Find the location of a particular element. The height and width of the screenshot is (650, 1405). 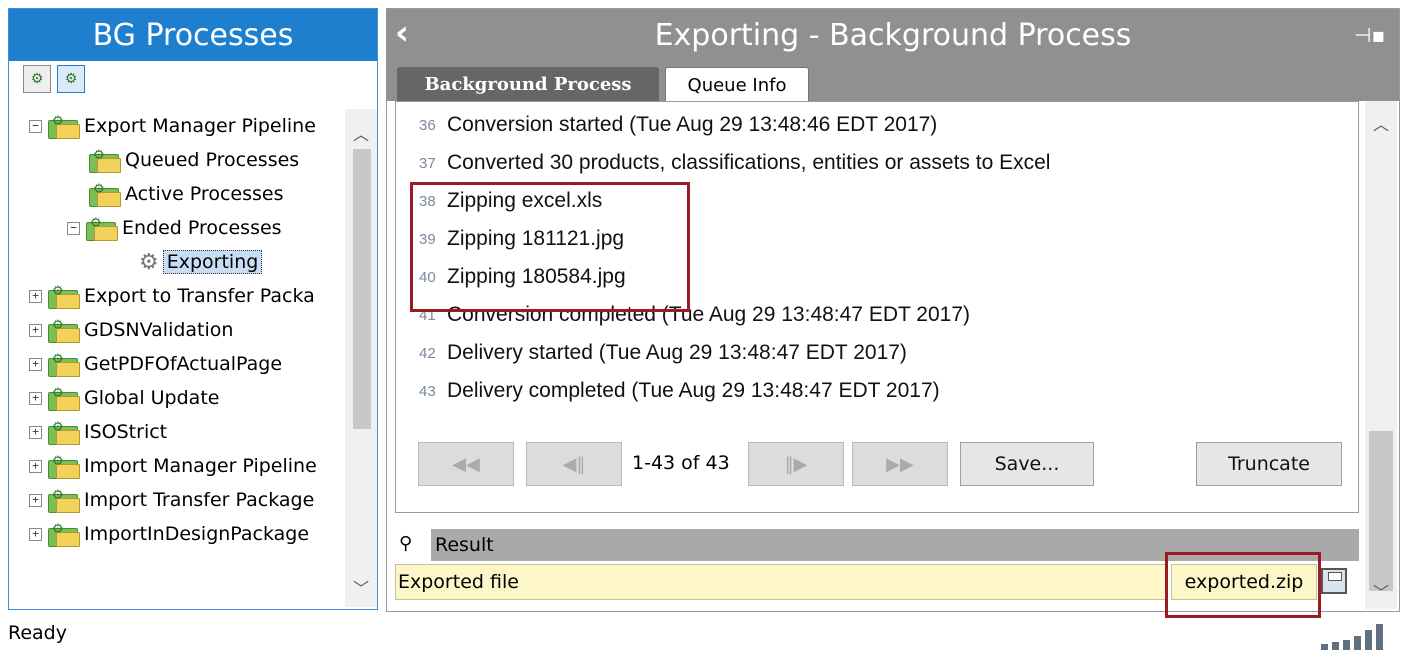

status-text: Ready is located at coordinates (37, 633).